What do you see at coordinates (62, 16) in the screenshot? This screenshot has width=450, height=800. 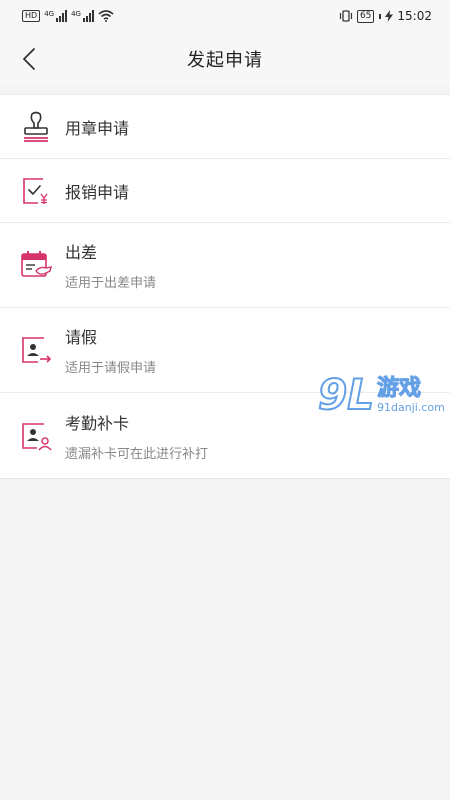 I see `signal-icon` at bounding box center [62, 16].